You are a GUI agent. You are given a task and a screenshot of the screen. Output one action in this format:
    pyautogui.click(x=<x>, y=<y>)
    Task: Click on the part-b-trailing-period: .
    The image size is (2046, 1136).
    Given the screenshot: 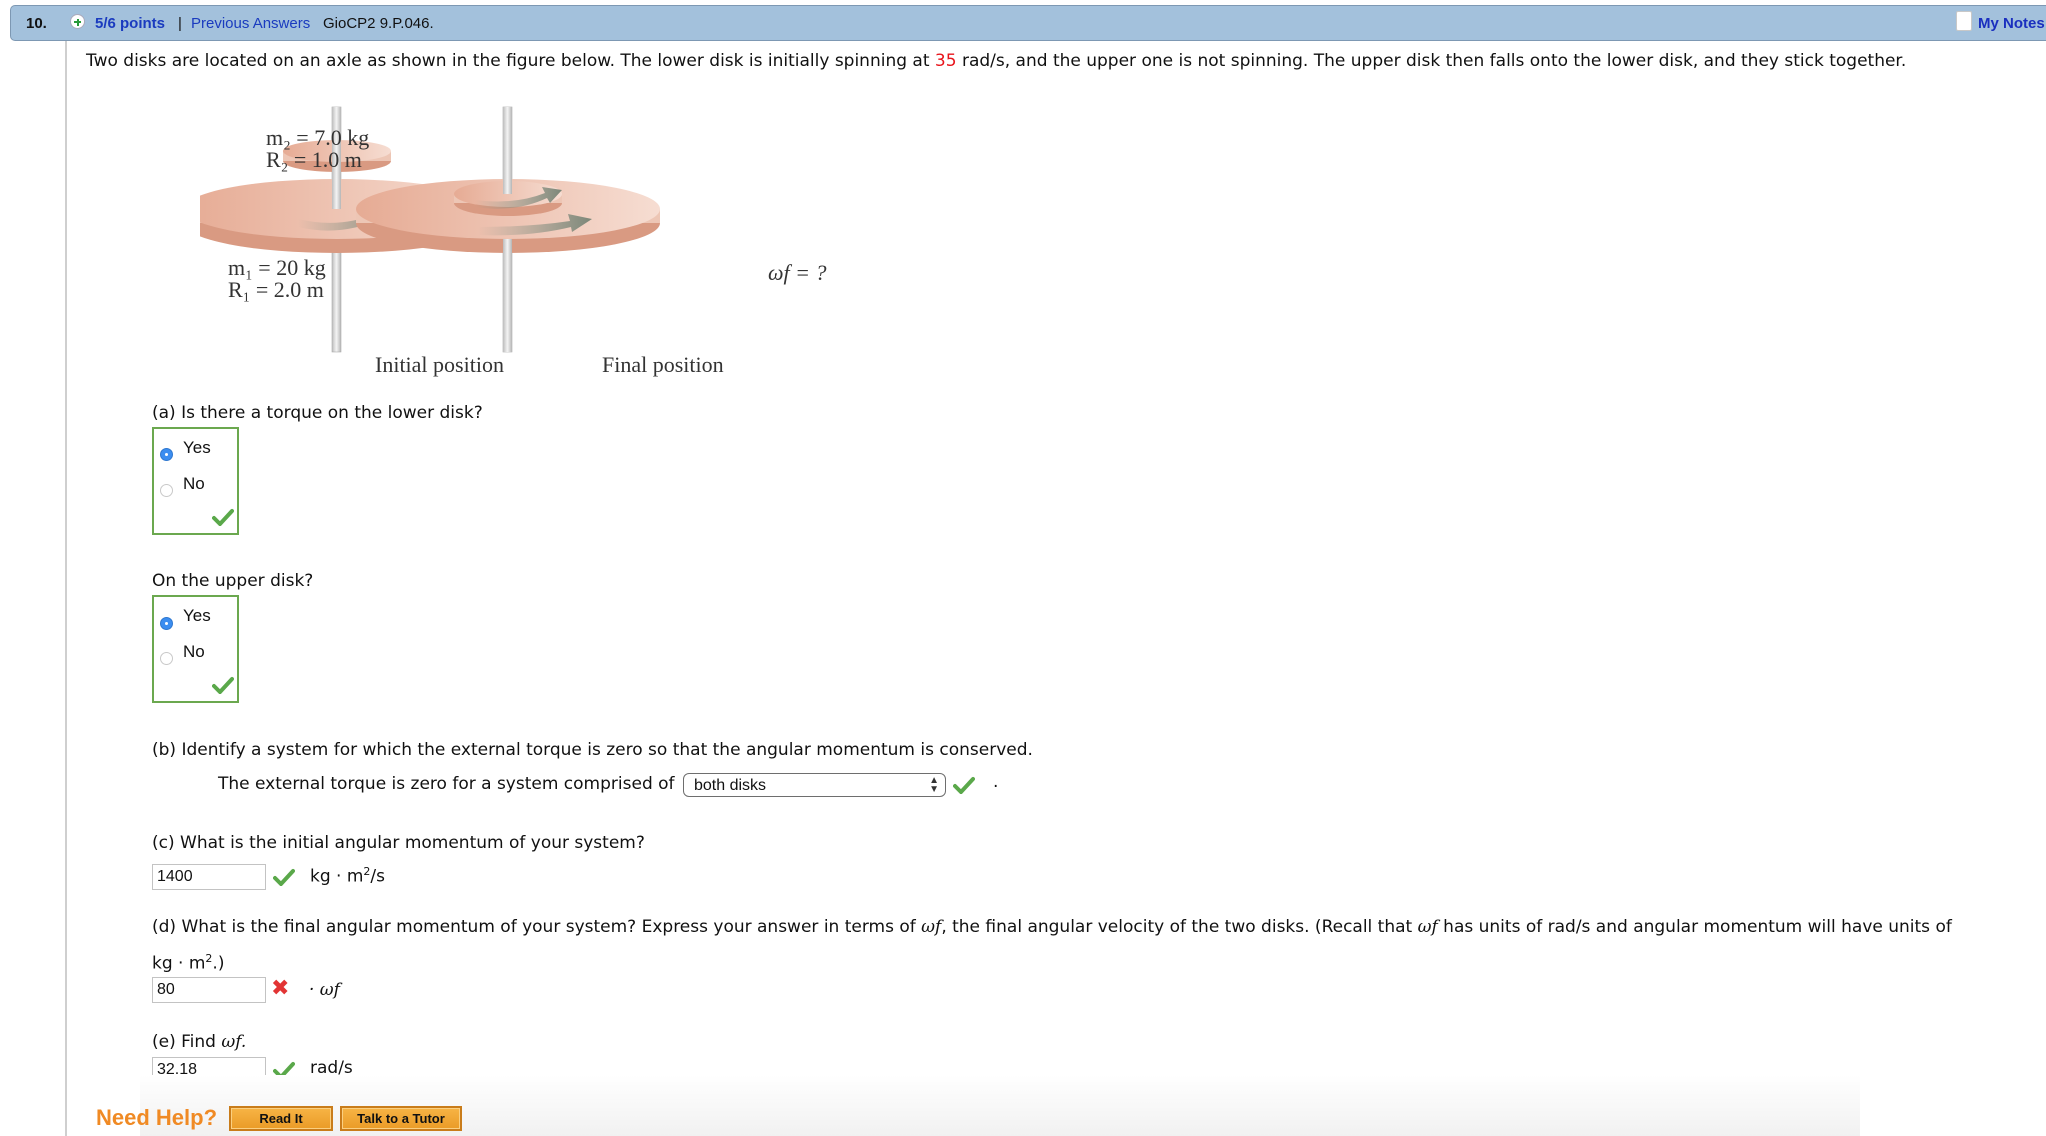 What is the action you would take?
    pyautogui.click(x=996, y=782)
    